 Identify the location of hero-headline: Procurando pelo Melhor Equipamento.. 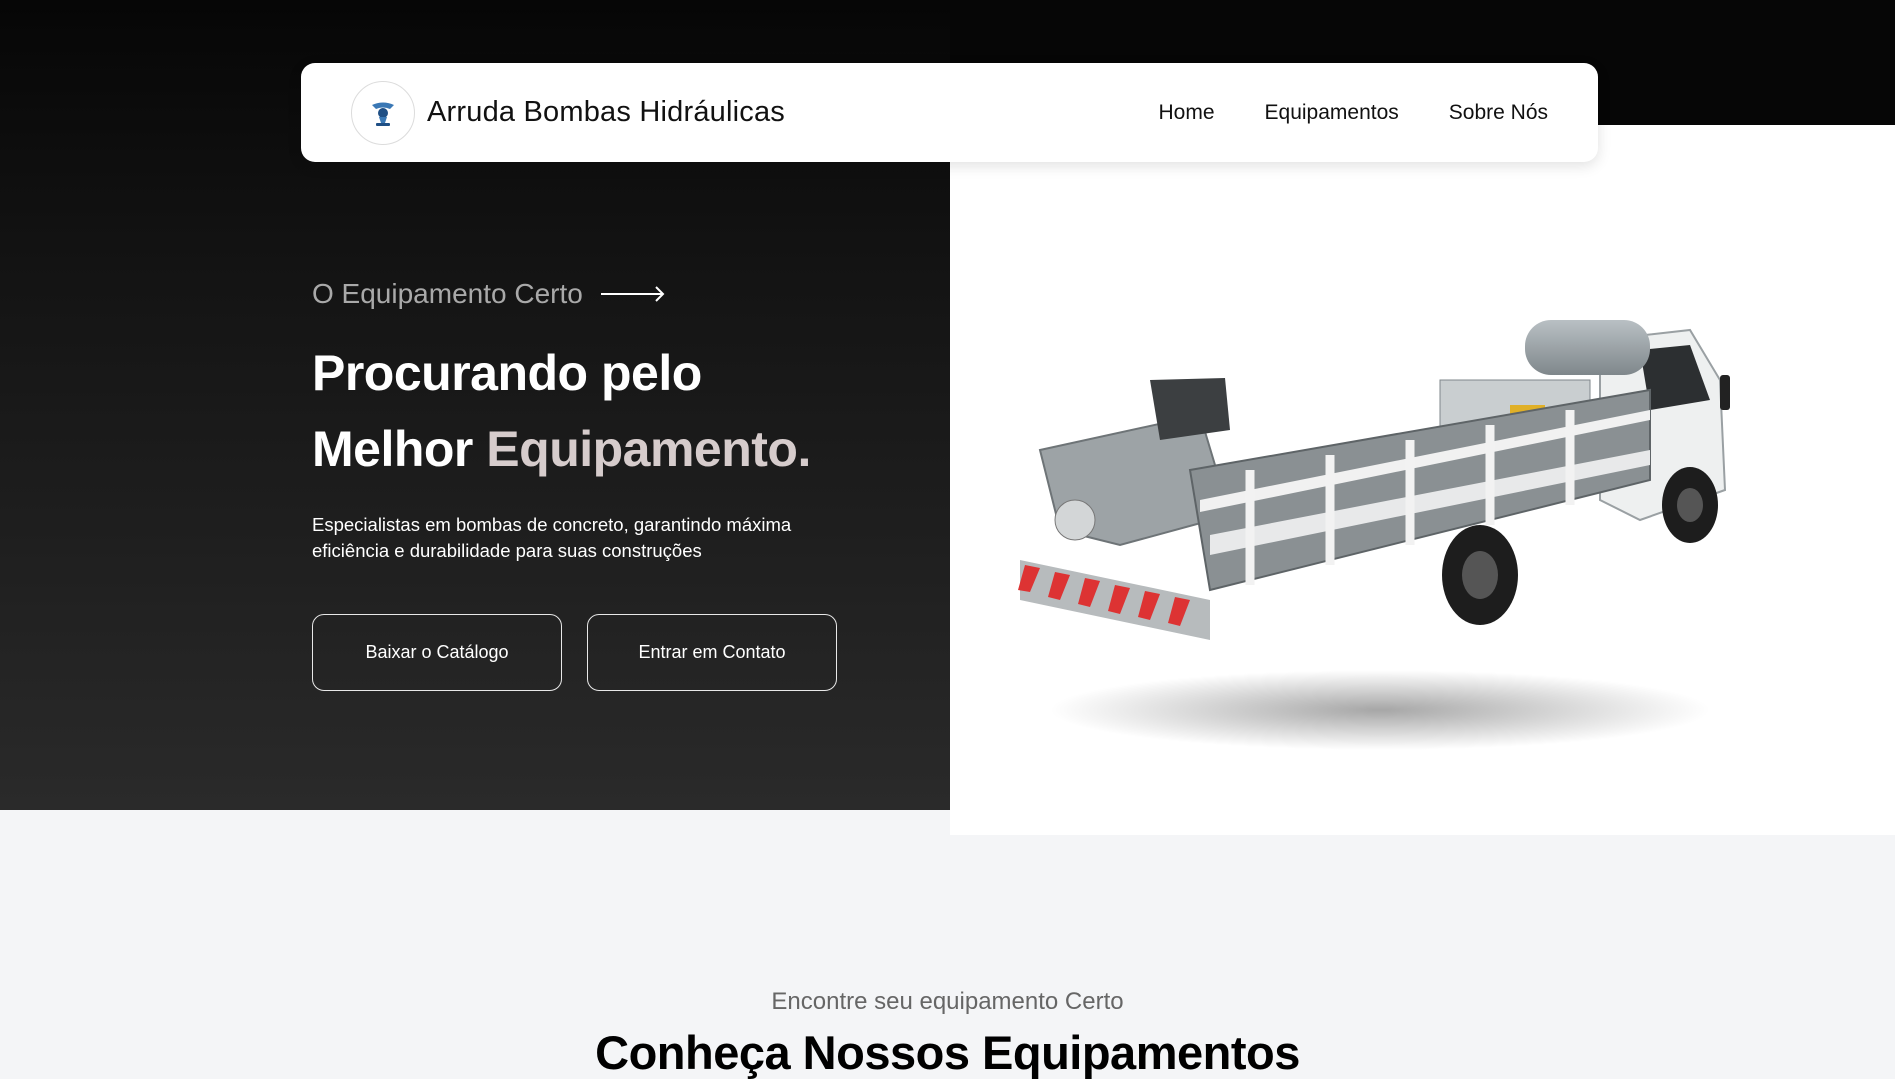
(561, 411).